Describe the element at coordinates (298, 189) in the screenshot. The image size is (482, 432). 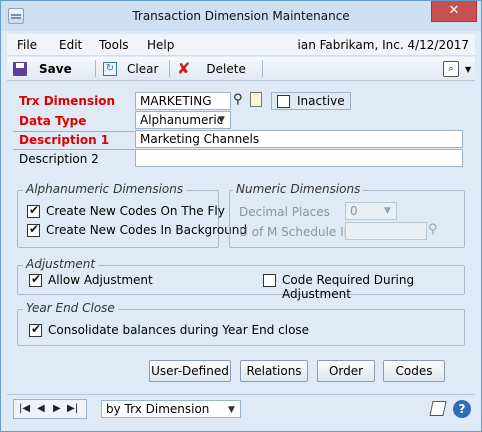
I see `numeric-dimensions-title: Numeric Dimensions` at that location.